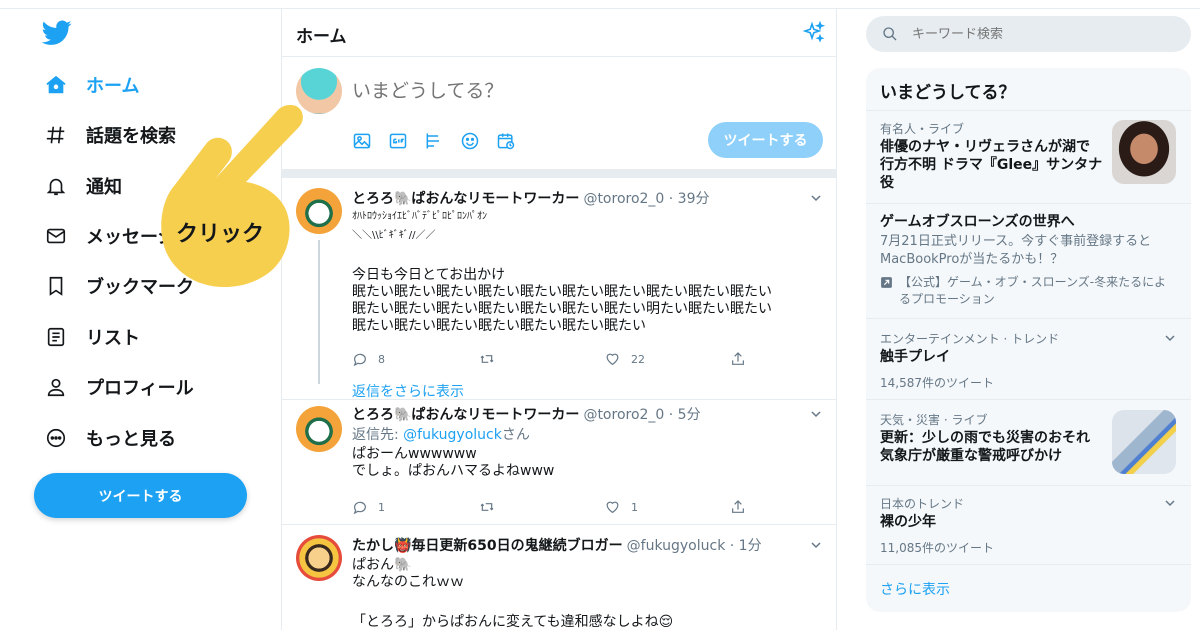 The image size is (1200, 630). What do you see at coordinates (408, 391) in the screenshot?
I see `show-more-replies-link: 返信をさらに表示` at bounding box center [408, 391].